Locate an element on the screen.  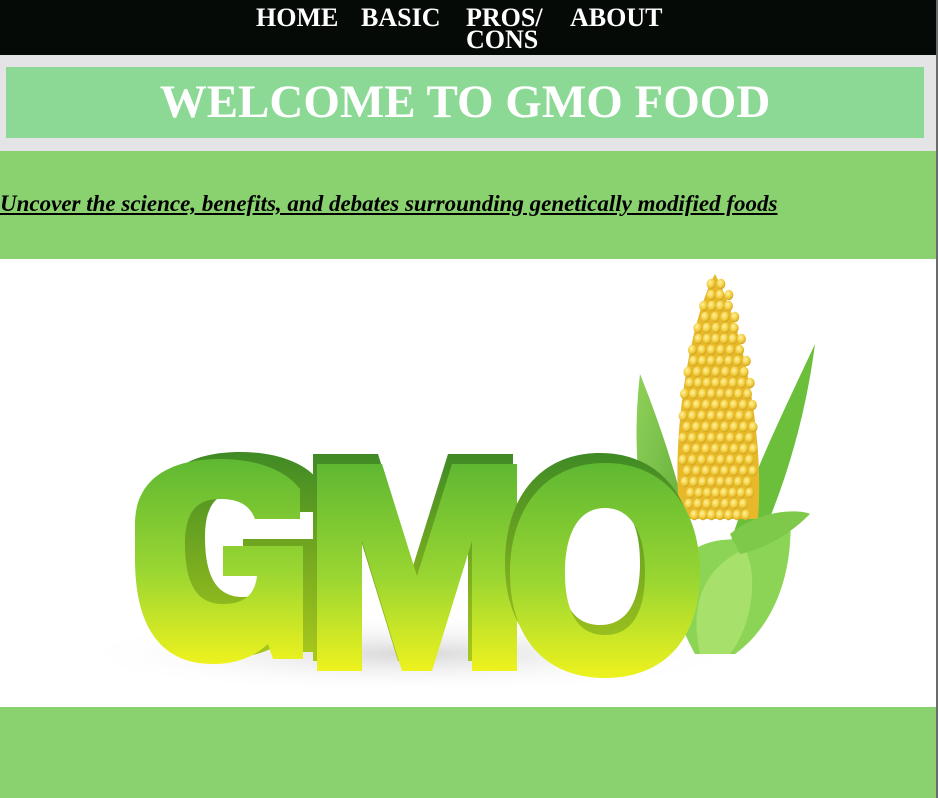
banner-section: WELCOME TO GMO FOOD is located at coordinates (468, 103).